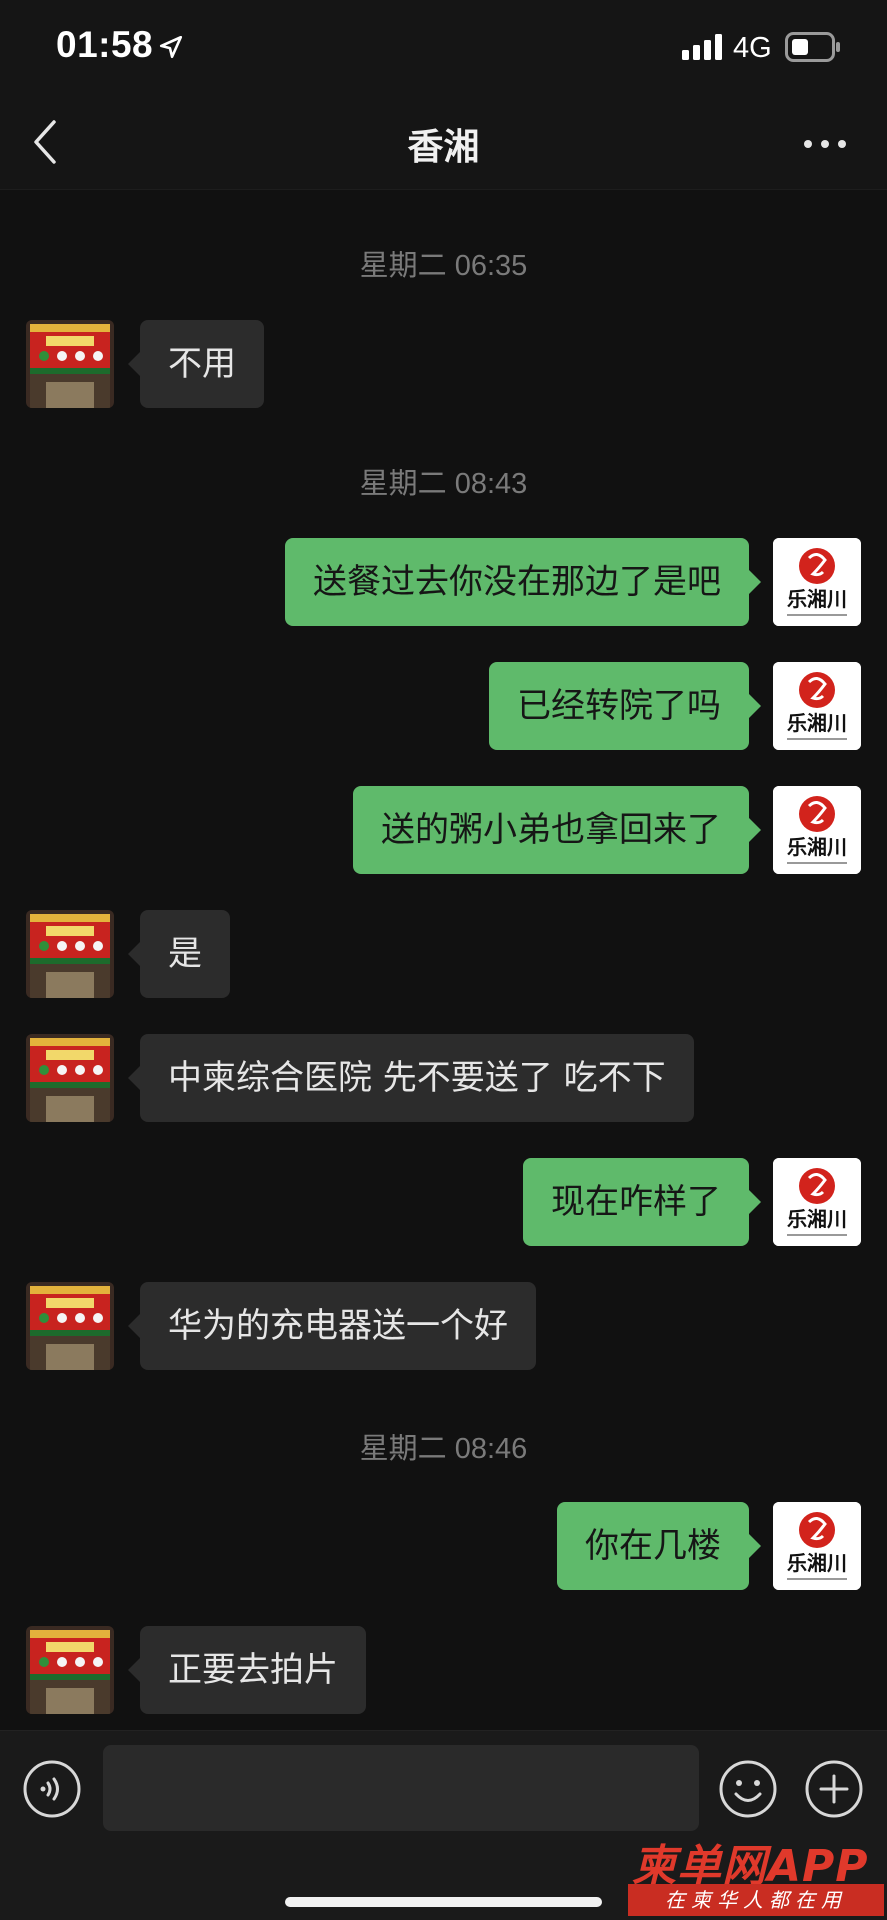  I want to click on incoming-message: 中柬综合医院 先不要送了 吃不下, so click(411, 1078).